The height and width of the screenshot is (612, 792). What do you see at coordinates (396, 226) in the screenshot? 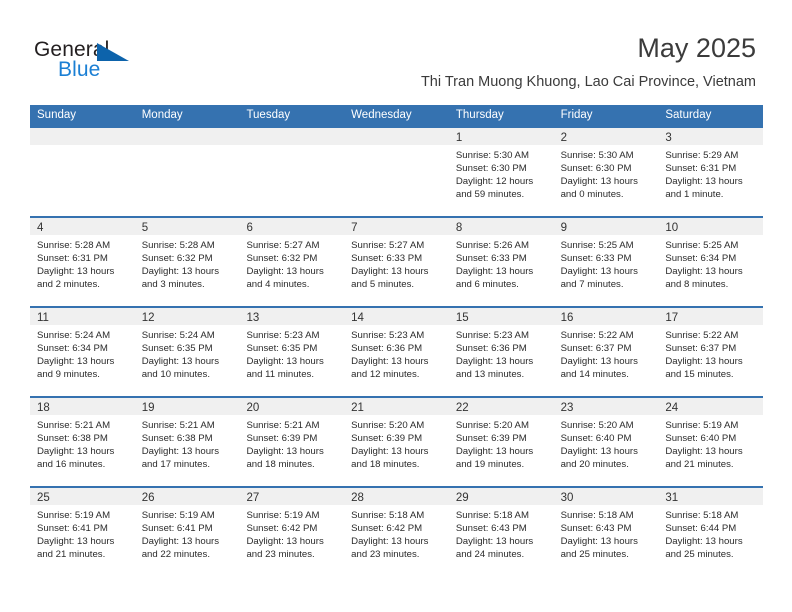
I see `day-number-band: 7` at bounding box center [396, 226].